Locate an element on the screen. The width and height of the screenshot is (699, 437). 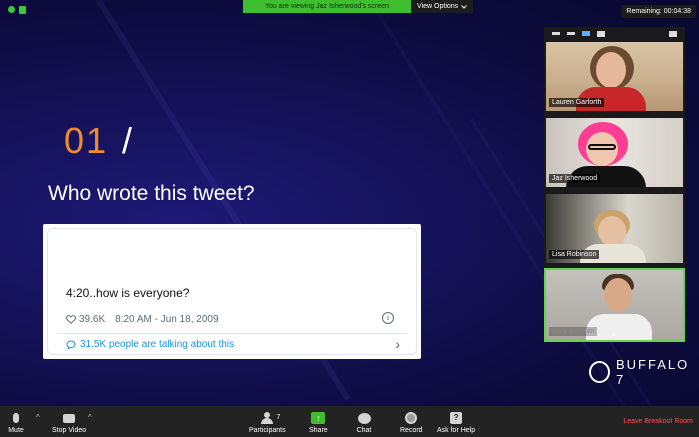
status-icons is located at coordinates (17, 10).